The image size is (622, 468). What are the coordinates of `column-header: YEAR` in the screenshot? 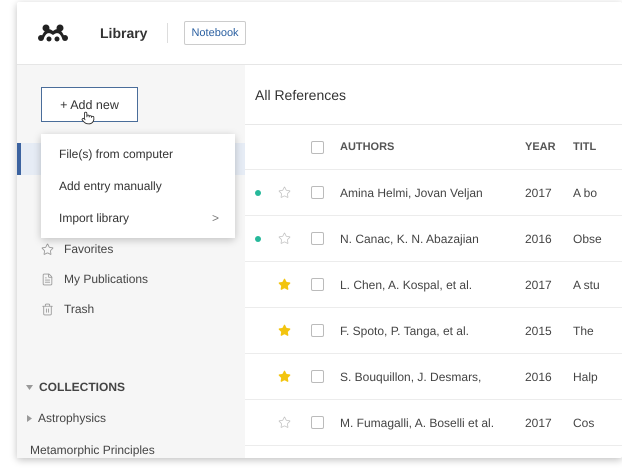 It's located at (545, 147).